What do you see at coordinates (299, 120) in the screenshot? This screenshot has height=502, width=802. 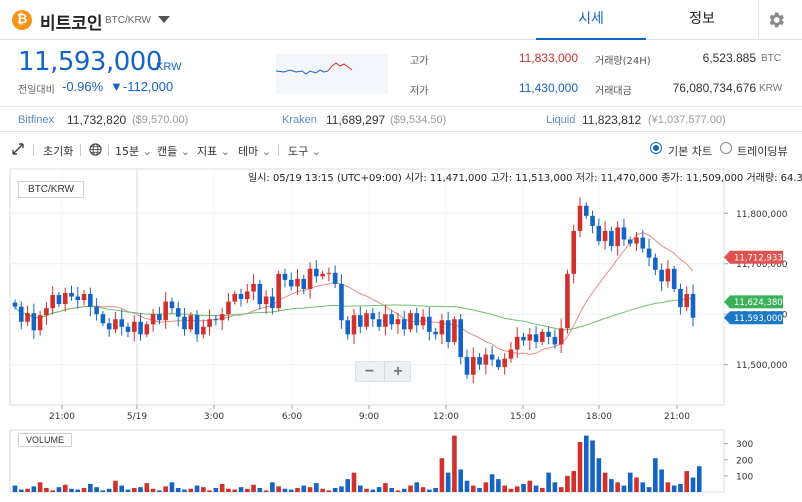 I see `exchange-name: Kraken` at bounding box center [299, 120].